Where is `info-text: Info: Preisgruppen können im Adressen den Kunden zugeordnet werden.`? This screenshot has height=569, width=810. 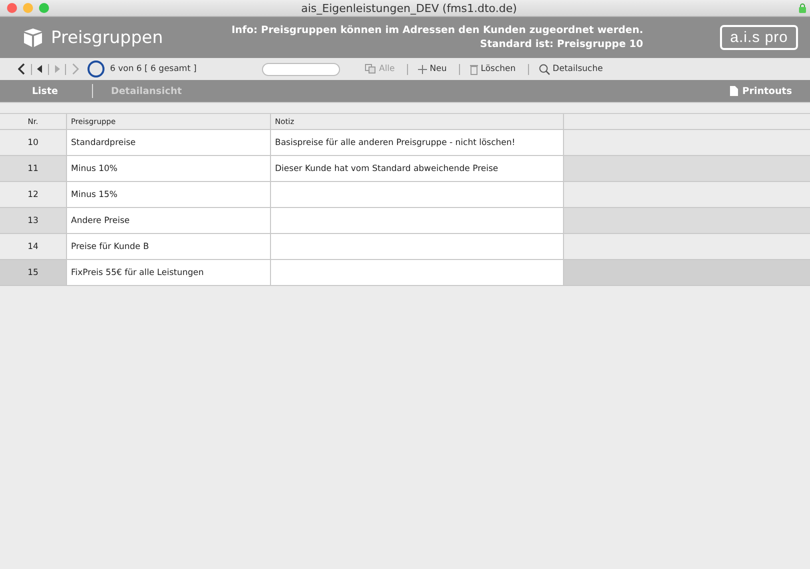 info-text: Info: Preisgruppen können im Adressen den Kunden zugeordnet werden. is located at coordinates (437, 31).